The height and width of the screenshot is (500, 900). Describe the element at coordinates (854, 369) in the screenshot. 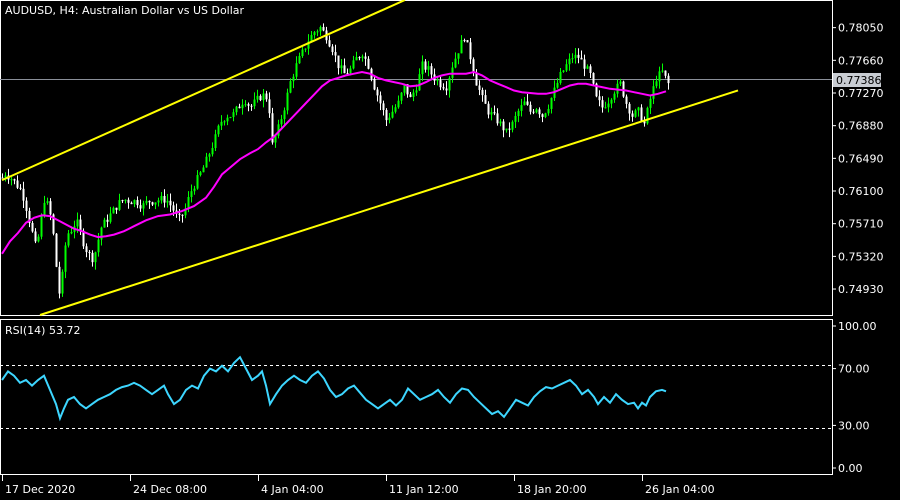

I see `rsi-tick-label: 70.00` at that location.